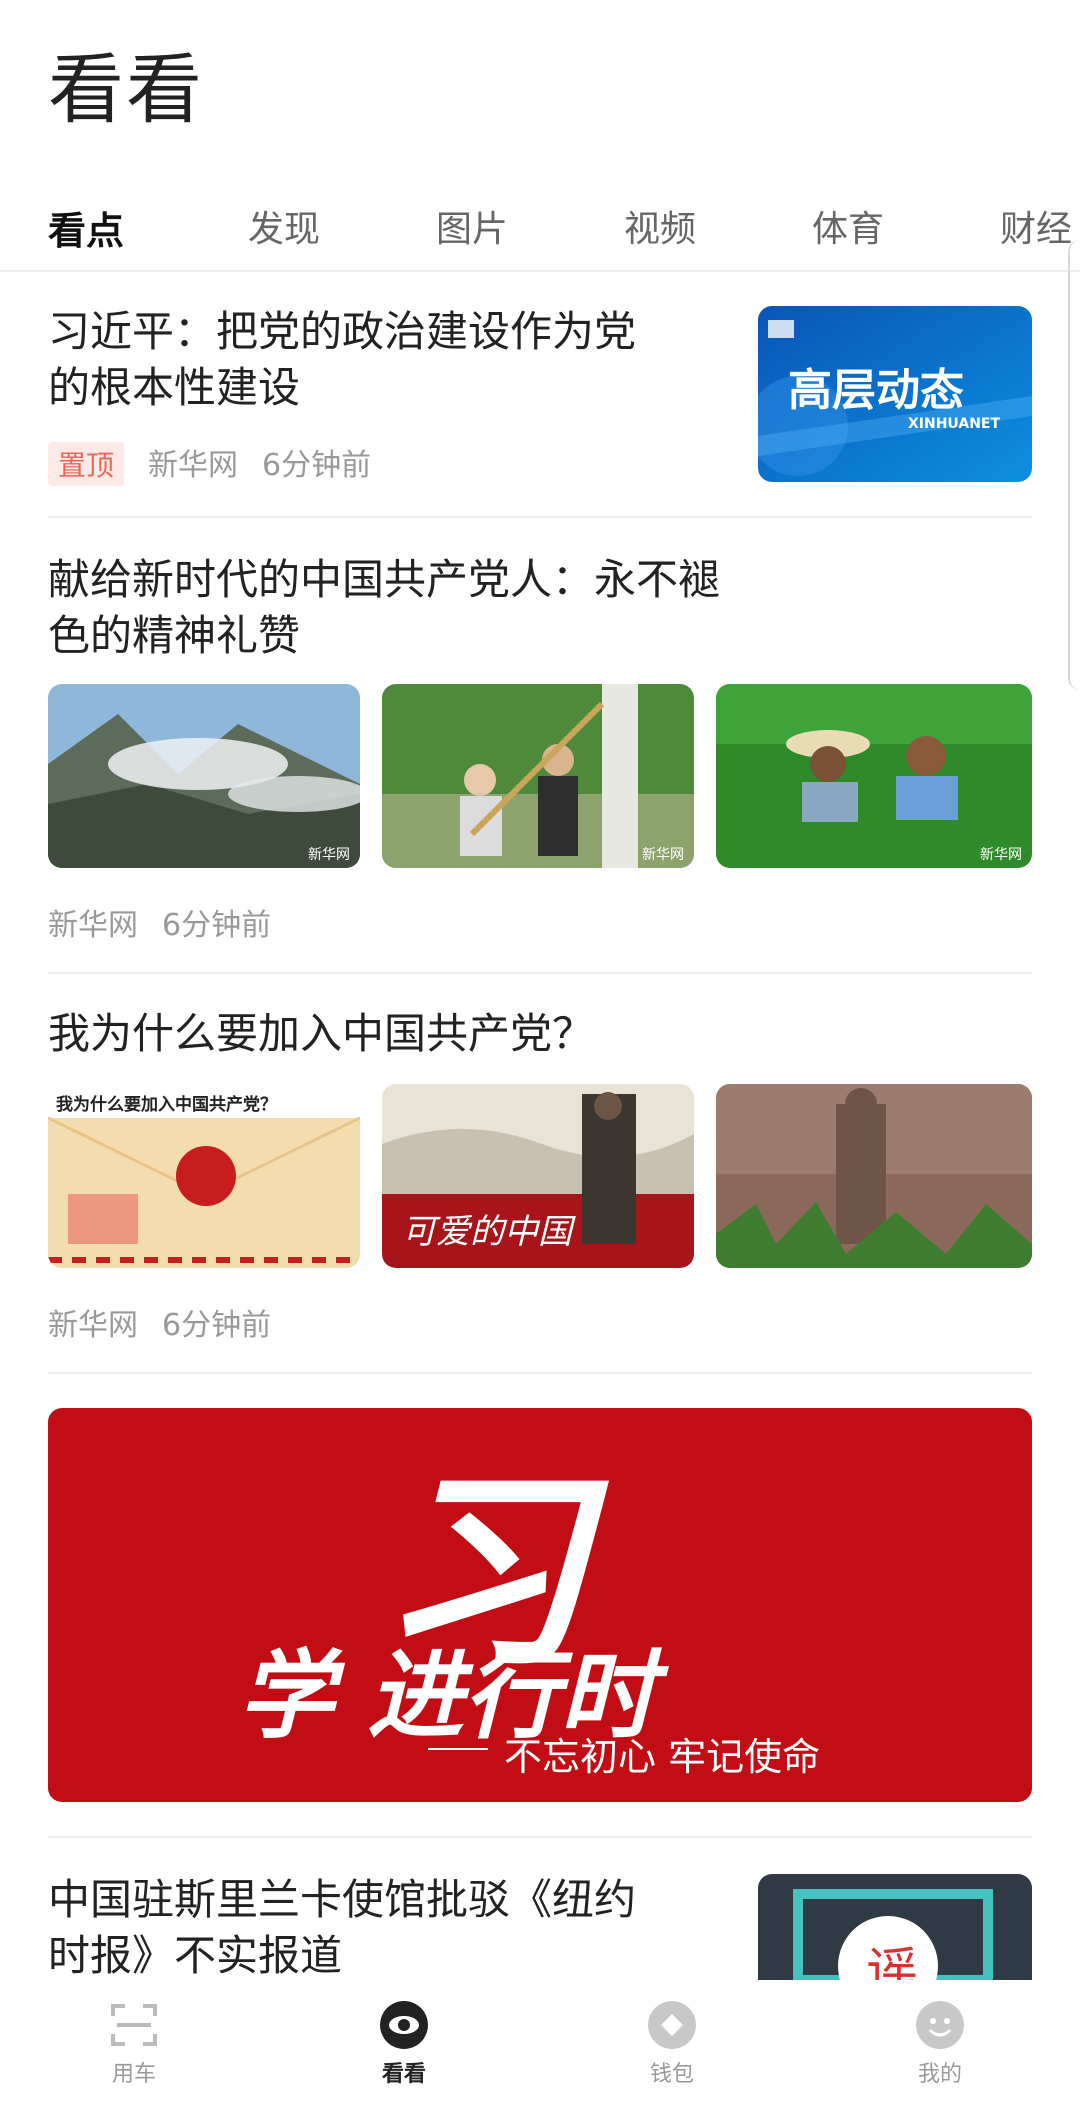  What do you see at coordinates (672, 2025) in the screenshot?
I see `wallet-icon` at bounding box center [672, 2025].